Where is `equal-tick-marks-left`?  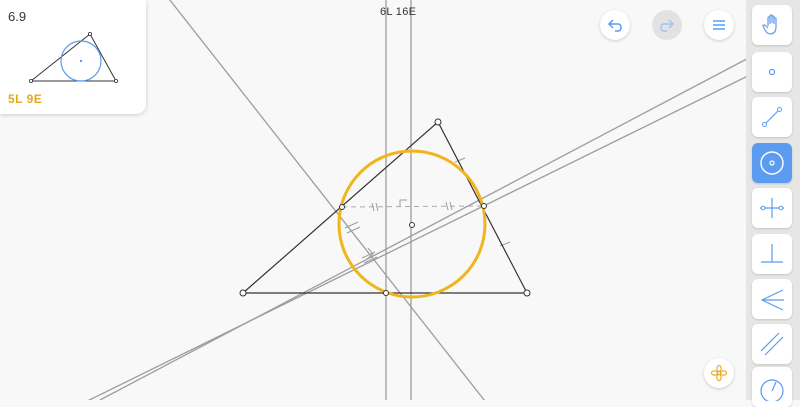 equal-tick-marks-left is located at coordinates (375, 207).